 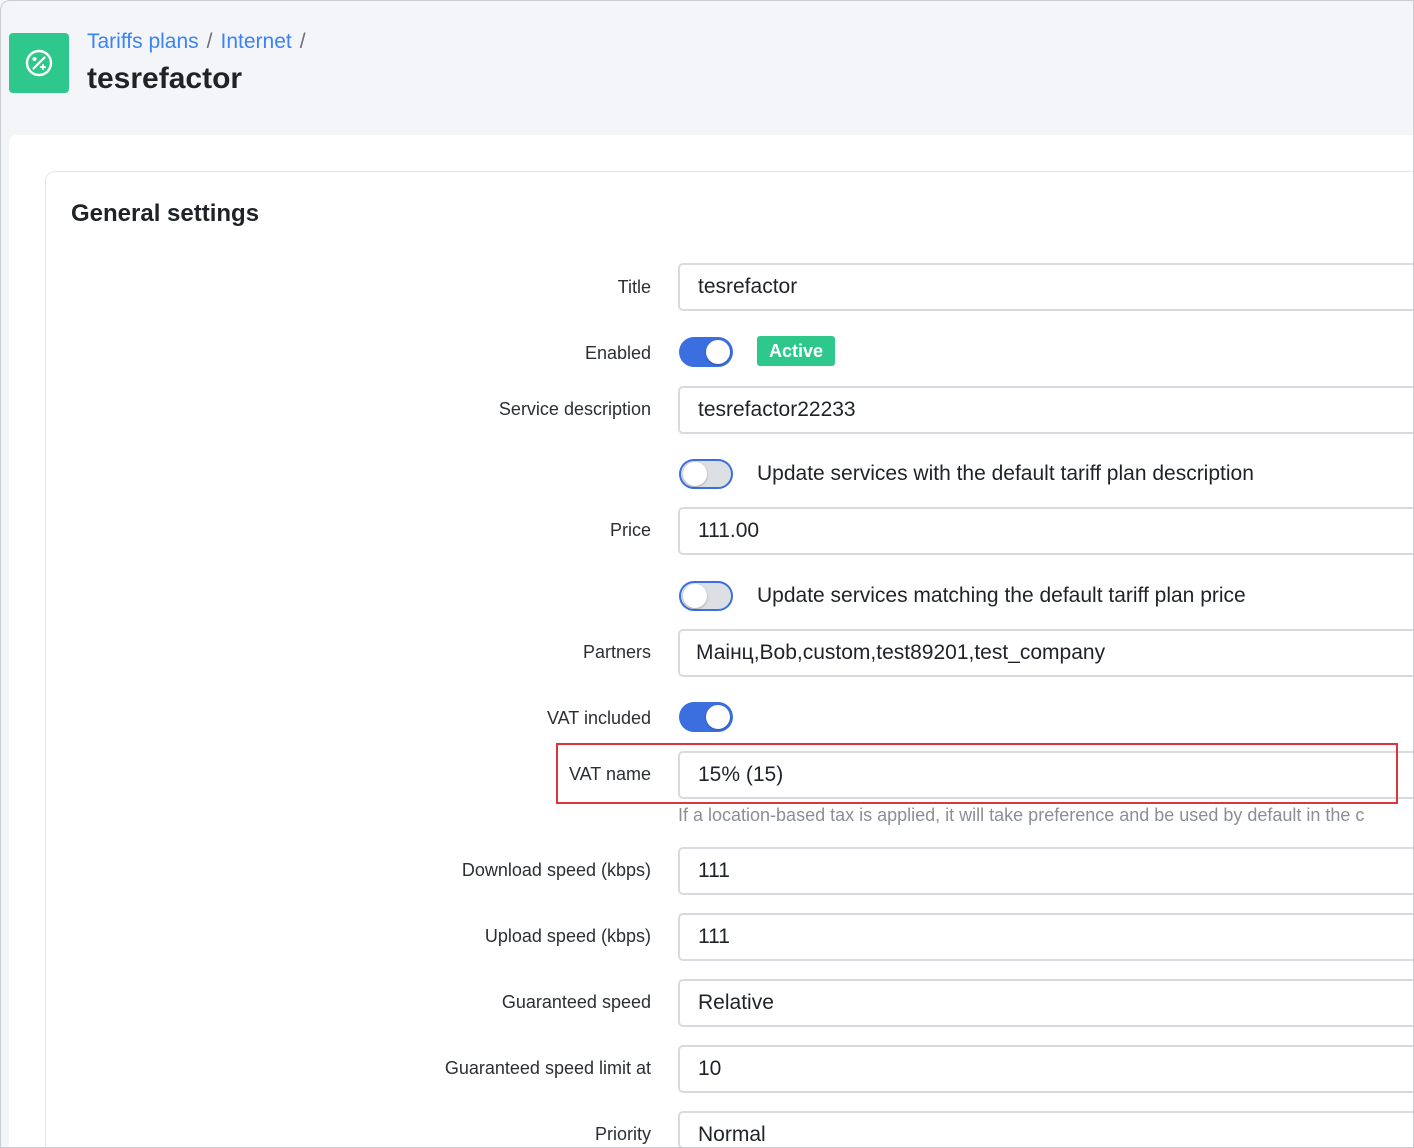 I want to click on title-input: tesrefactor, so click(x=1045, y=287).